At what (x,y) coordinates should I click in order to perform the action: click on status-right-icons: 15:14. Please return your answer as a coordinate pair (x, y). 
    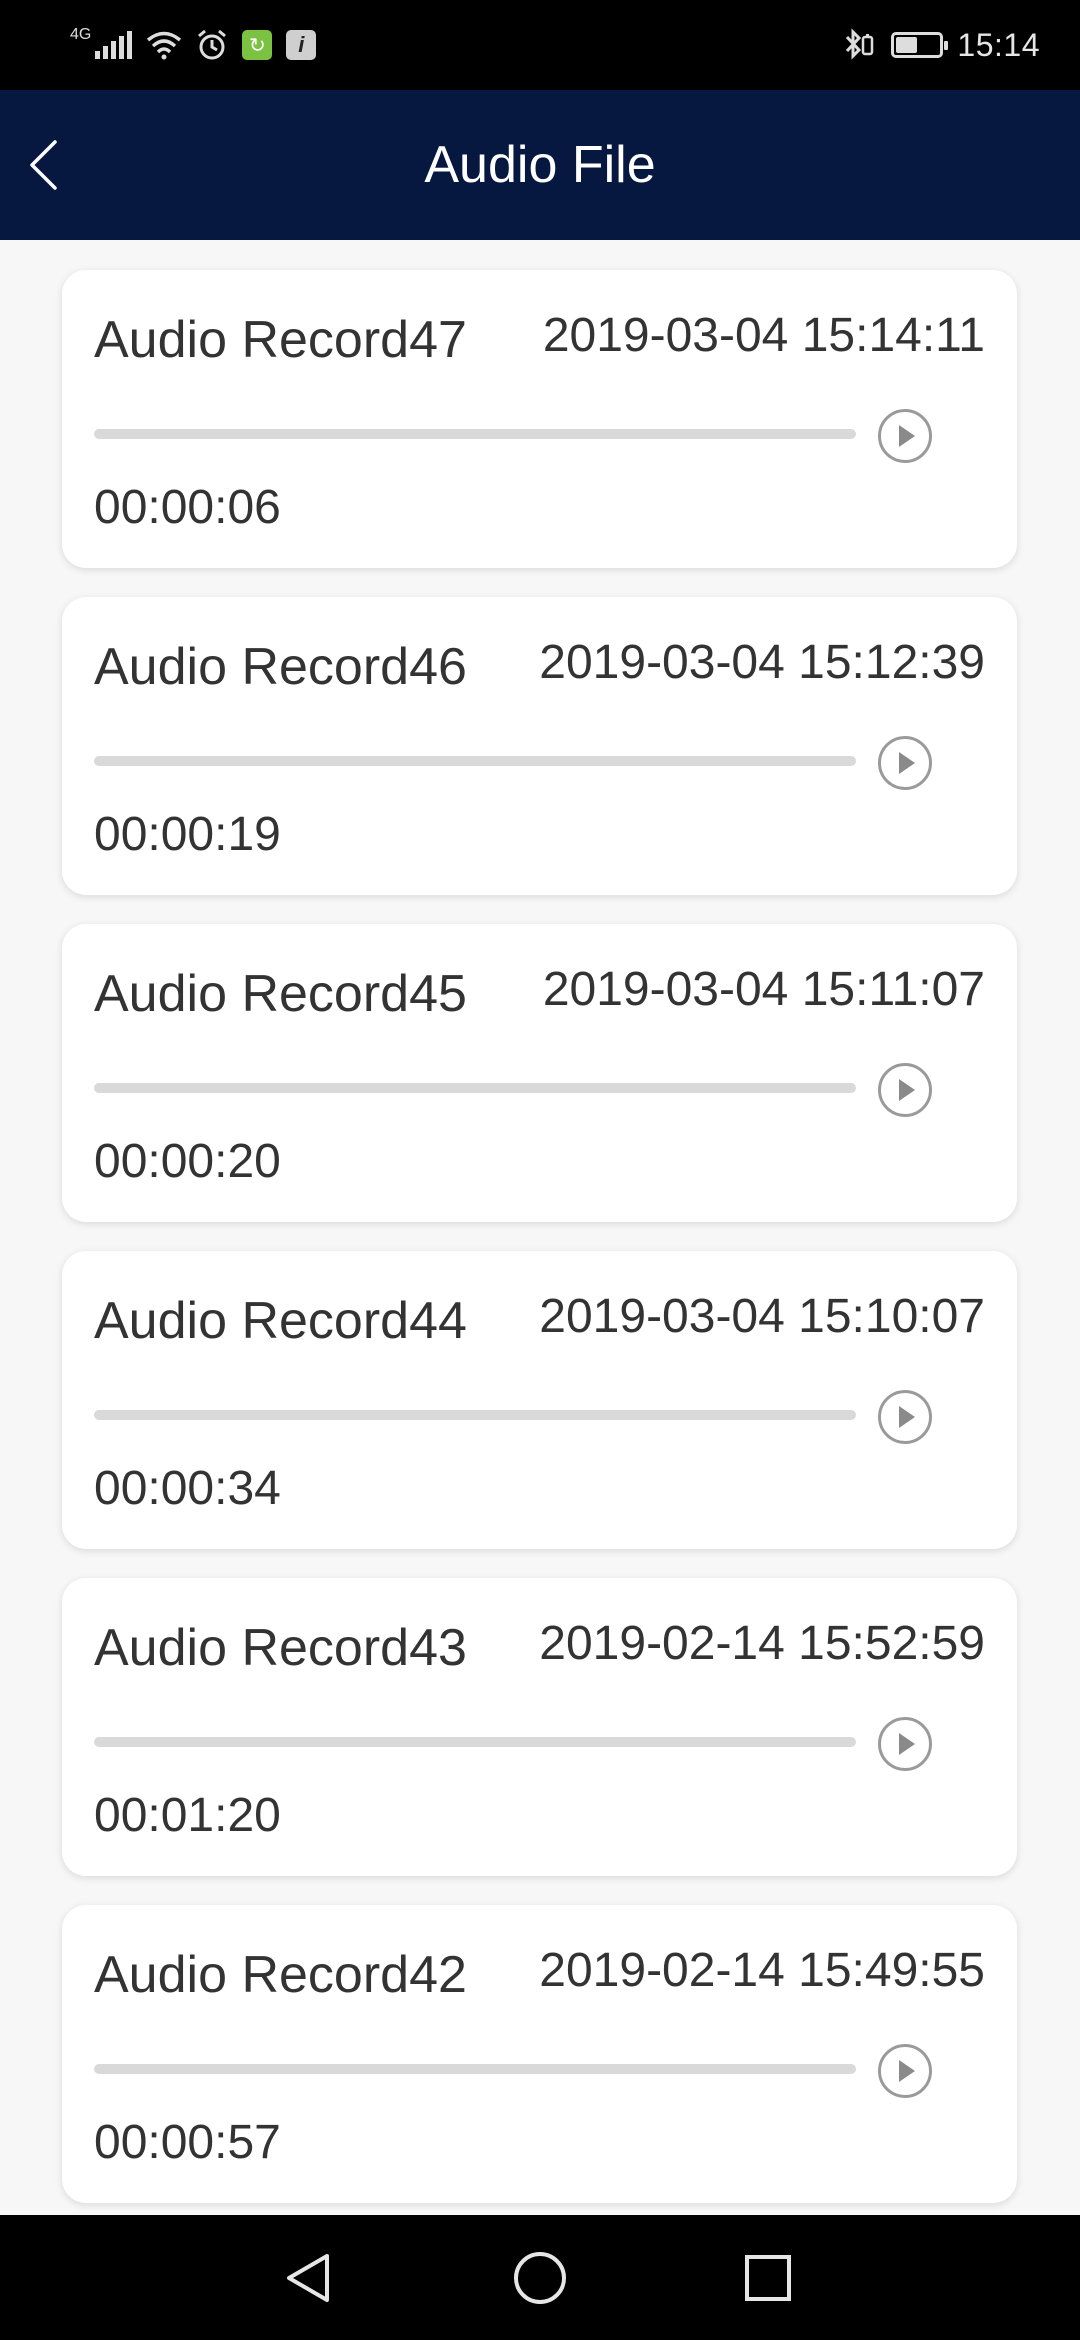
    Looking at the image, I should click on (940, 45).